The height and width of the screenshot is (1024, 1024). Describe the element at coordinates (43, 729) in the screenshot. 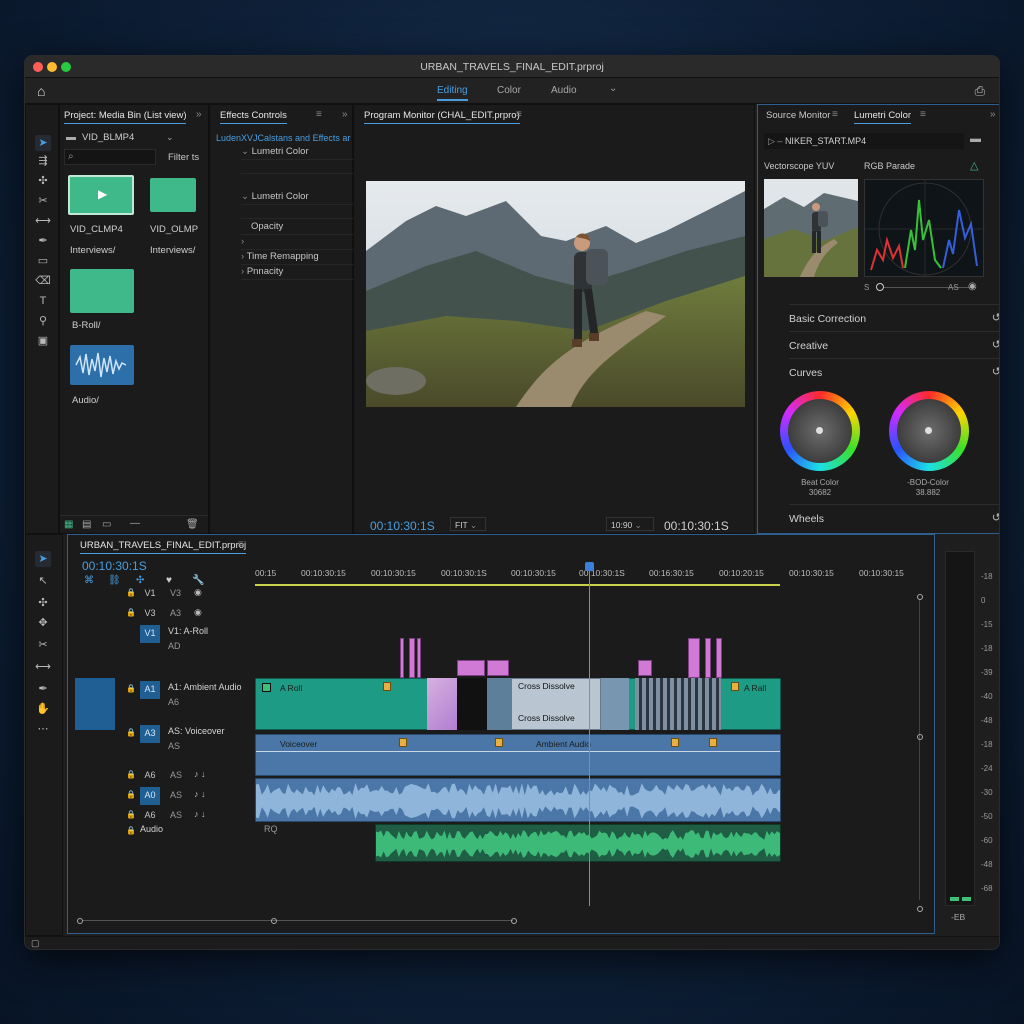

I see `more-tools-icon: ⋯` at that location.